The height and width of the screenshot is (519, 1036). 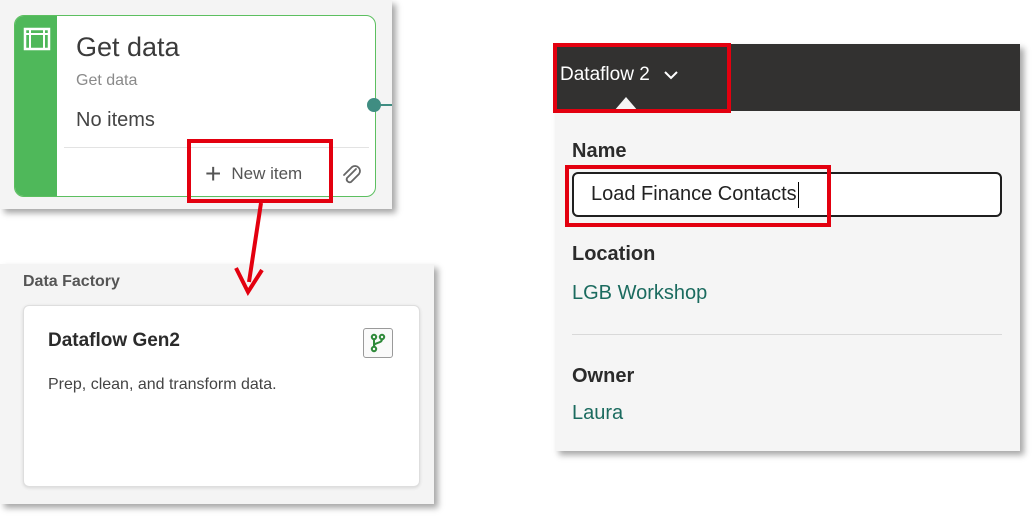 What do you see at coordinates (249, 249) in the screenshot?
I see `annotation-arrow-icon` at bounding box center [249, 249].